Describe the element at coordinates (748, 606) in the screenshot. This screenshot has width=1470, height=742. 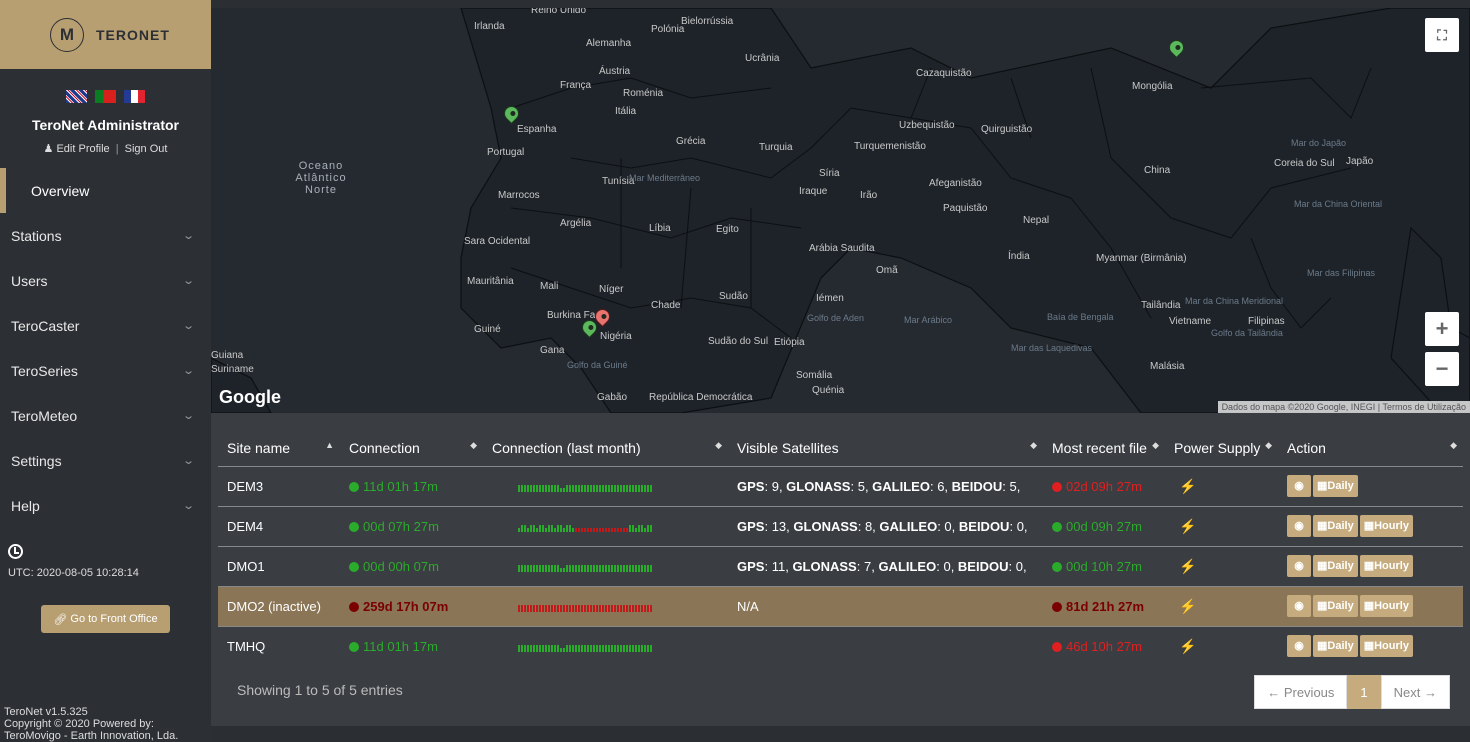
I see `satellites-text: N/A` at that location.